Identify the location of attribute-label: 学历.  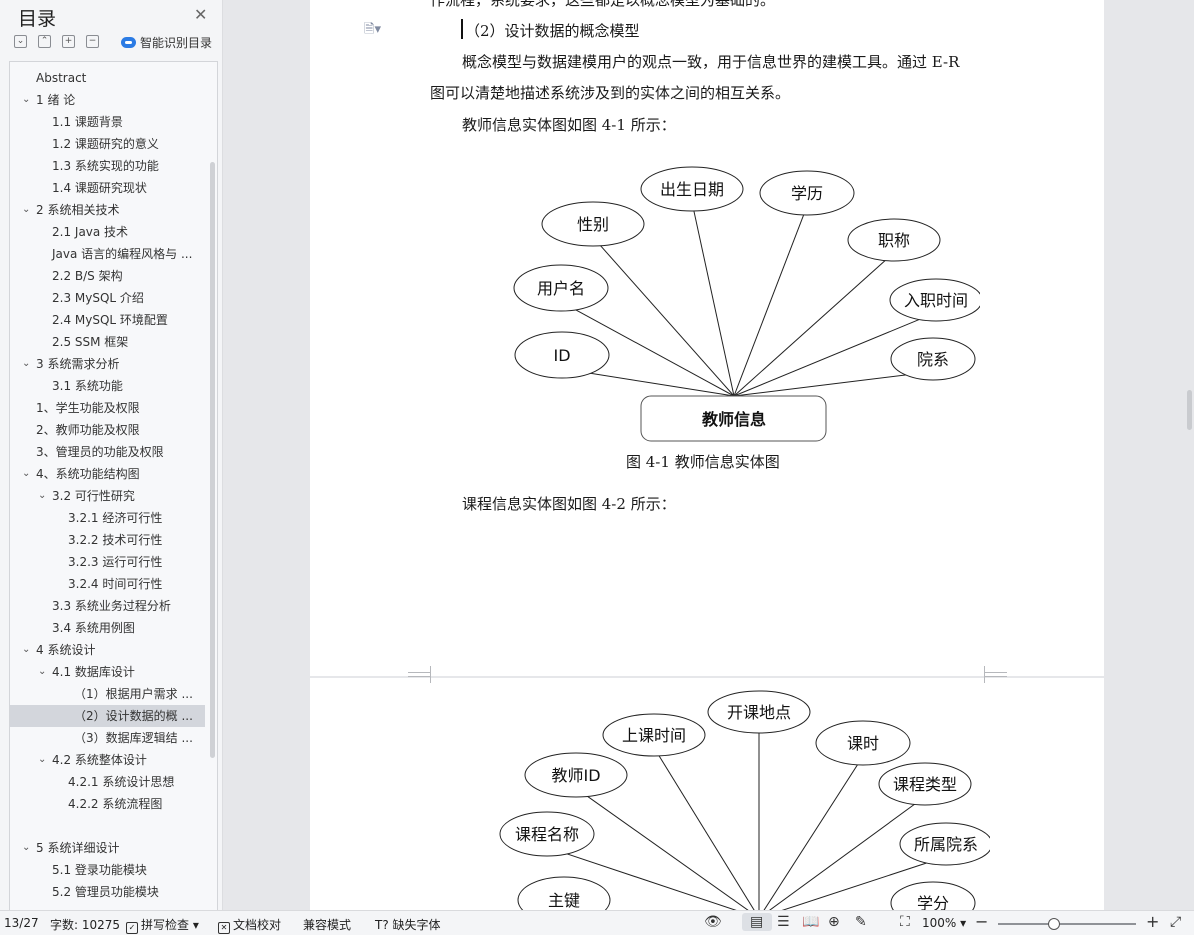
(807, 193).